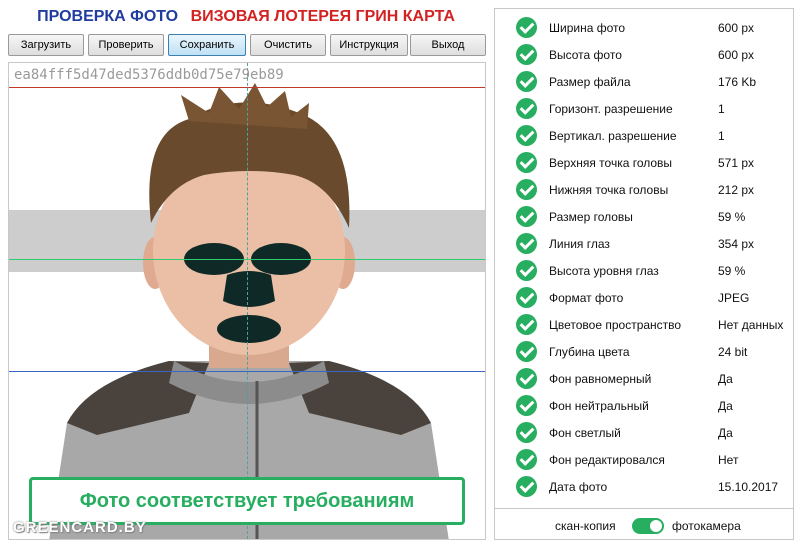 The width and height of the screenshot is (800, 547). Describe the element at coordinates (249, 289) in the screenshot. I see `nose-blur` at that location.